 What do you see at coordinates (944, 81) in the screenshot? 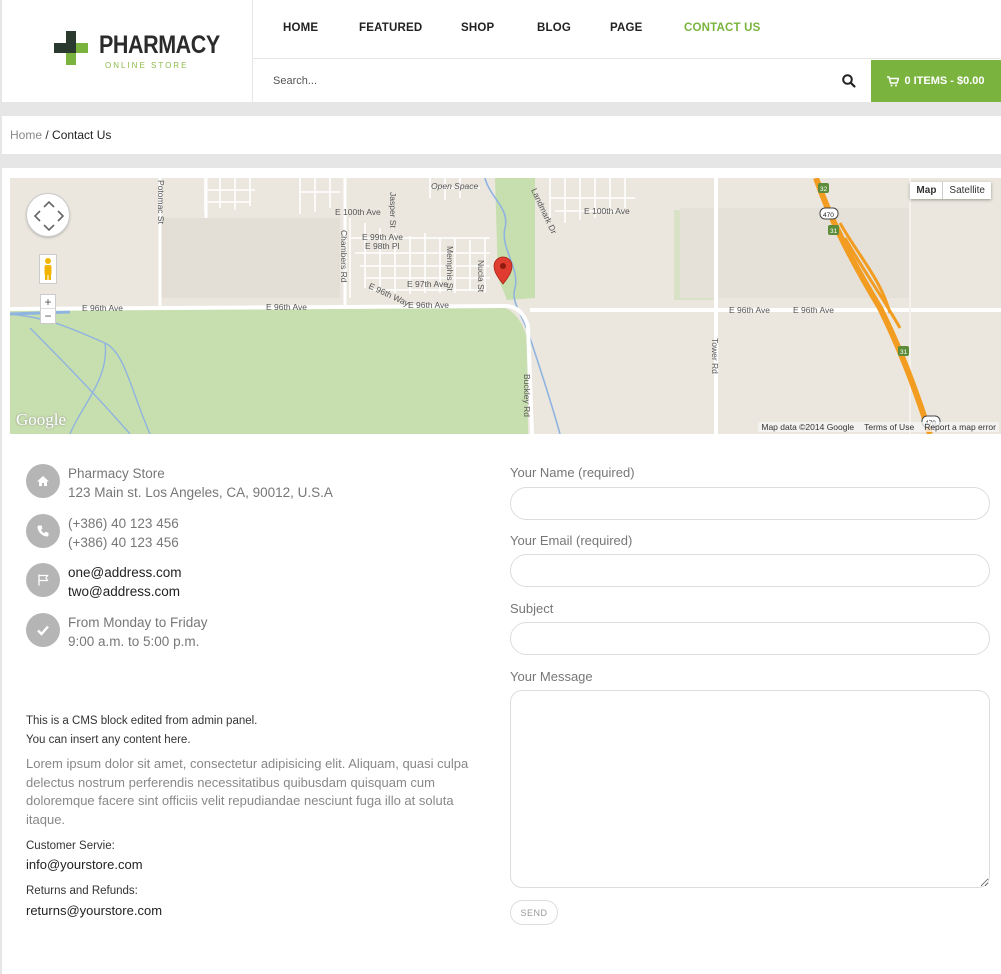
I see `cart-label: 0 ITEMS - $0.00` at bounding box center [944, 81].